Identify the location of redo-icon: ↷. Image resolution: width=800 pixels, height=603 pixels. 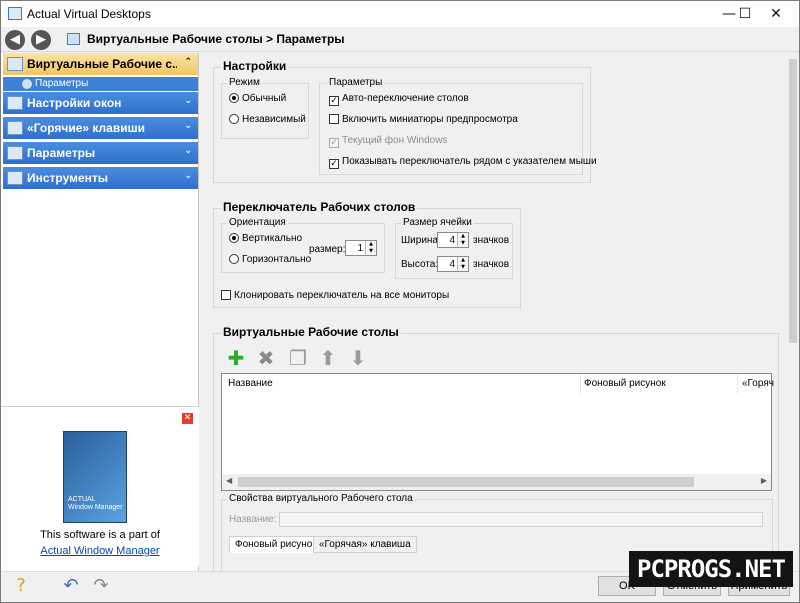
(101, 586).